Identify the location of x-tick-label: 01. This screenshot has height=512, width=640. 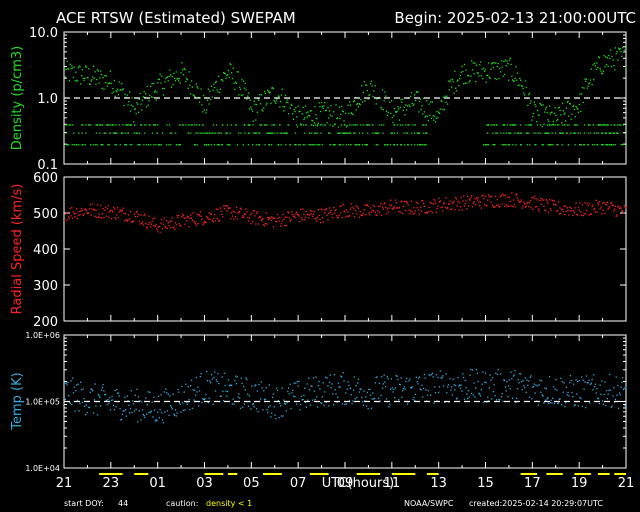
(157, 483).